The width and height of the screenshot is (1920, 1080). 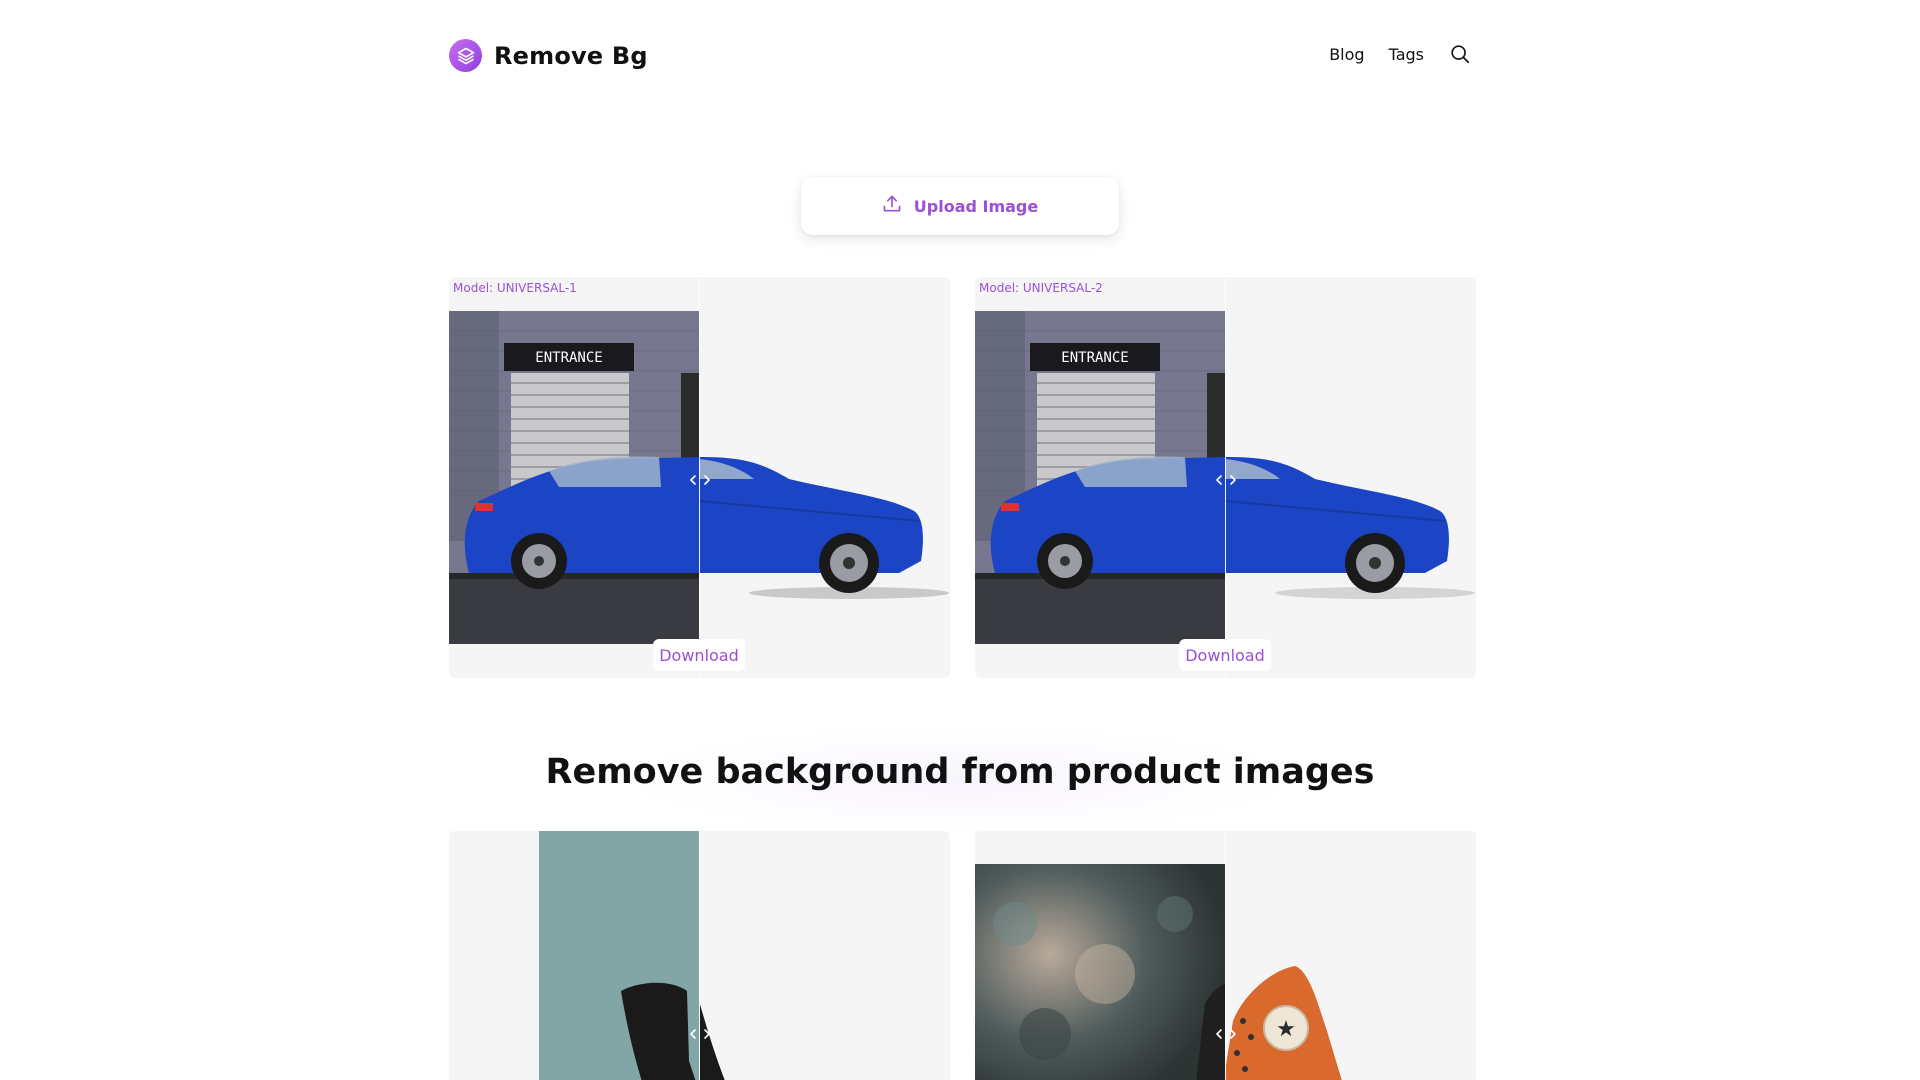 What do you see at coordinates (1460, 54) in the screenshot?
I see `search-icon` at bounding box center [1460, 54].